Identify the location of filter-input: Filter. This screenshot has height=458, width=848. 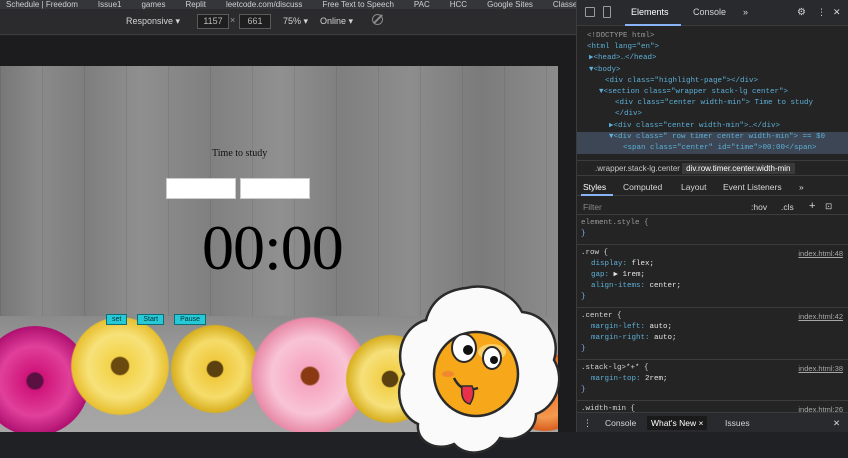
(592, 207).